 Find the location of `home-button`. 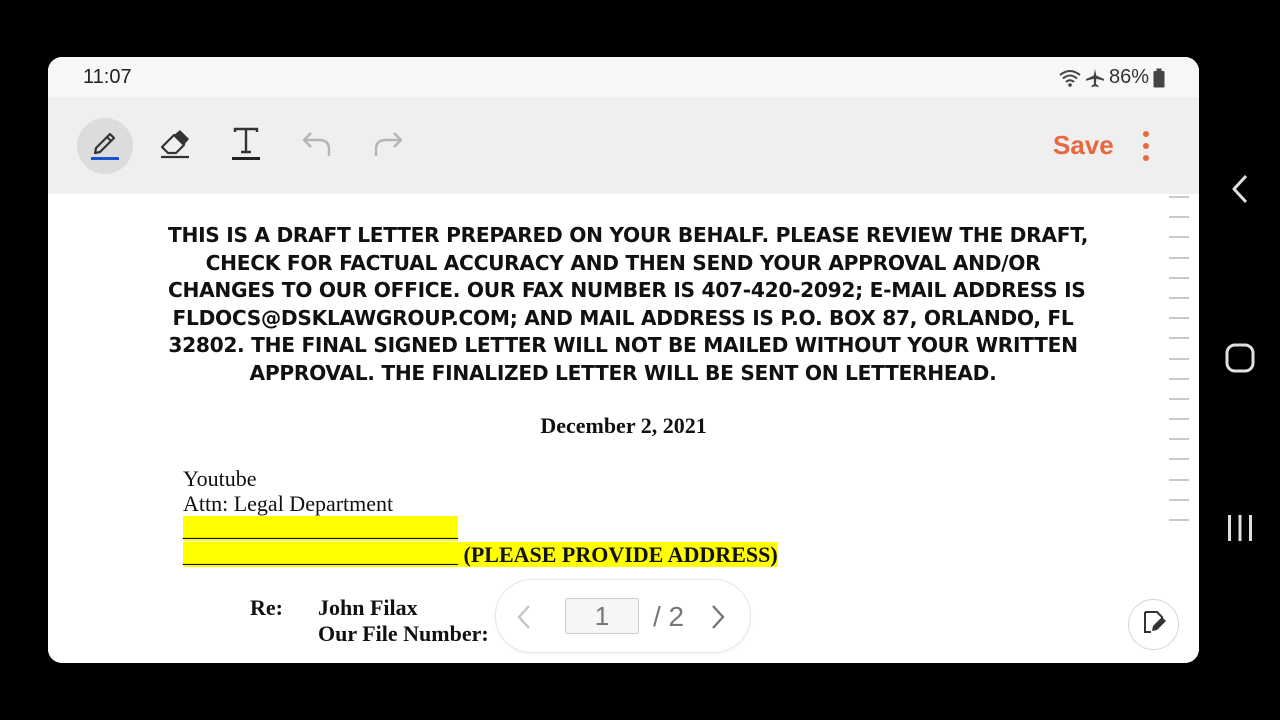

home-button is located at coordinates (1240, 358).